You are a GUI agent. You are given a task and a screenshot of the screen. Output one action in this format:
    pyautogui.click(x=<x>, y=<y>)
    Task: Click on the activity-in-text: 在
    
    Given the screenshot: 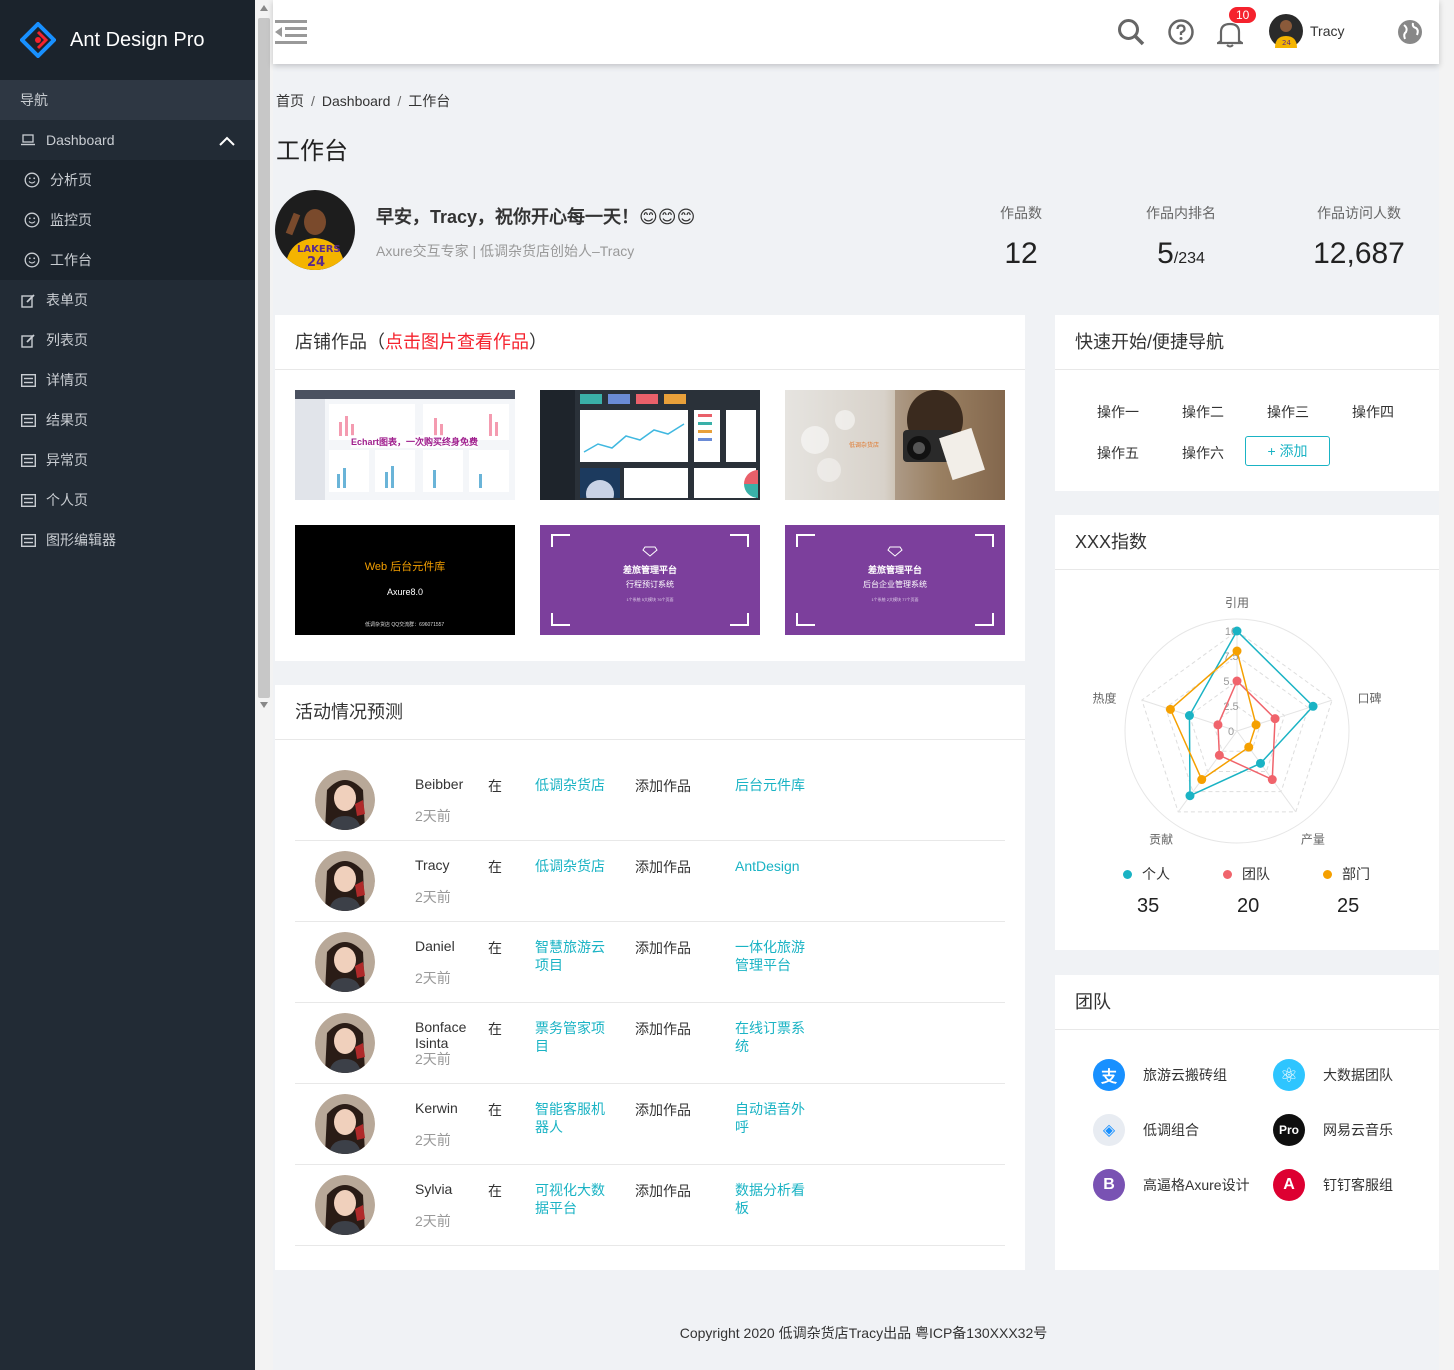 What is the action you would take?
    pyautogui.click(x=495, y=948)
    